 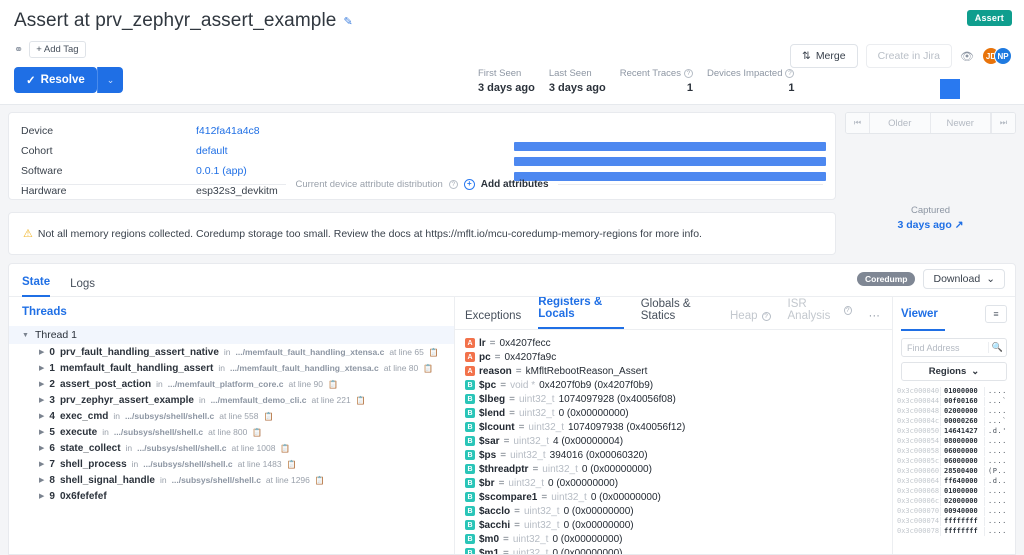 I want to click on stat-last-seen-value: 3 days ago, so click(x=577, y=88).